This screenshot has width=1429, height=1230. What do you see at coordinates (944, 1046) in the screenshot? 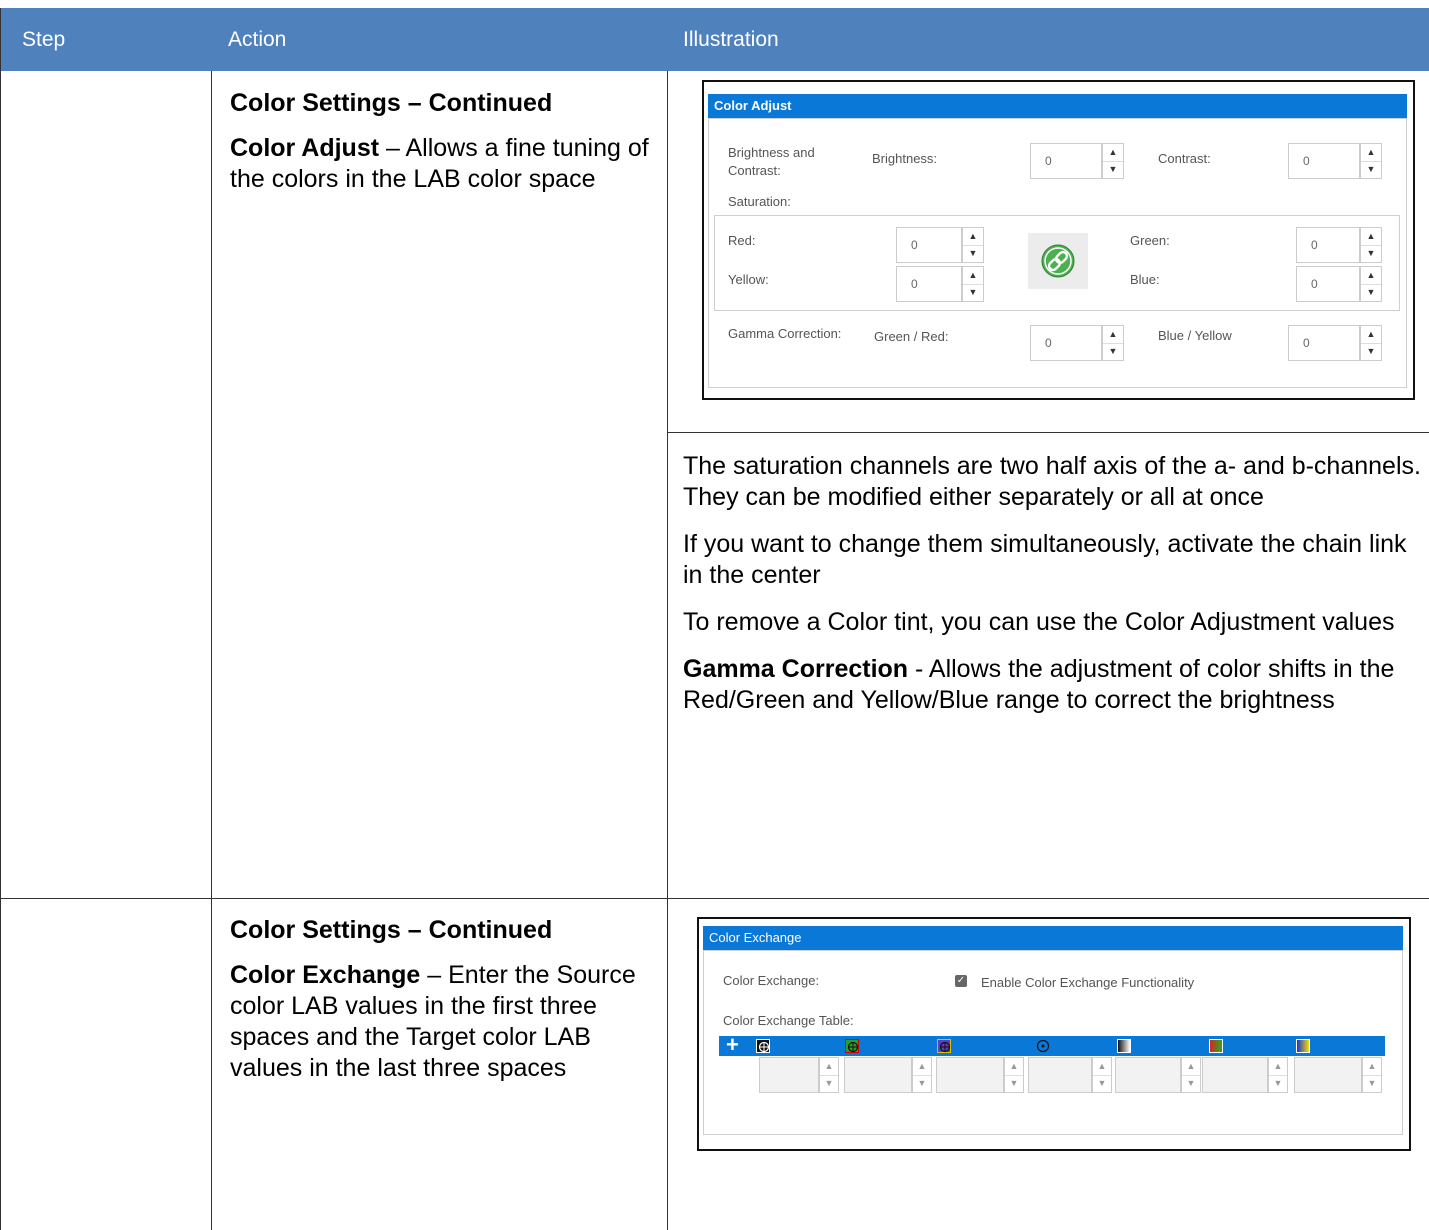
I see `source-b-icon` at bounding box center [944, 1046].